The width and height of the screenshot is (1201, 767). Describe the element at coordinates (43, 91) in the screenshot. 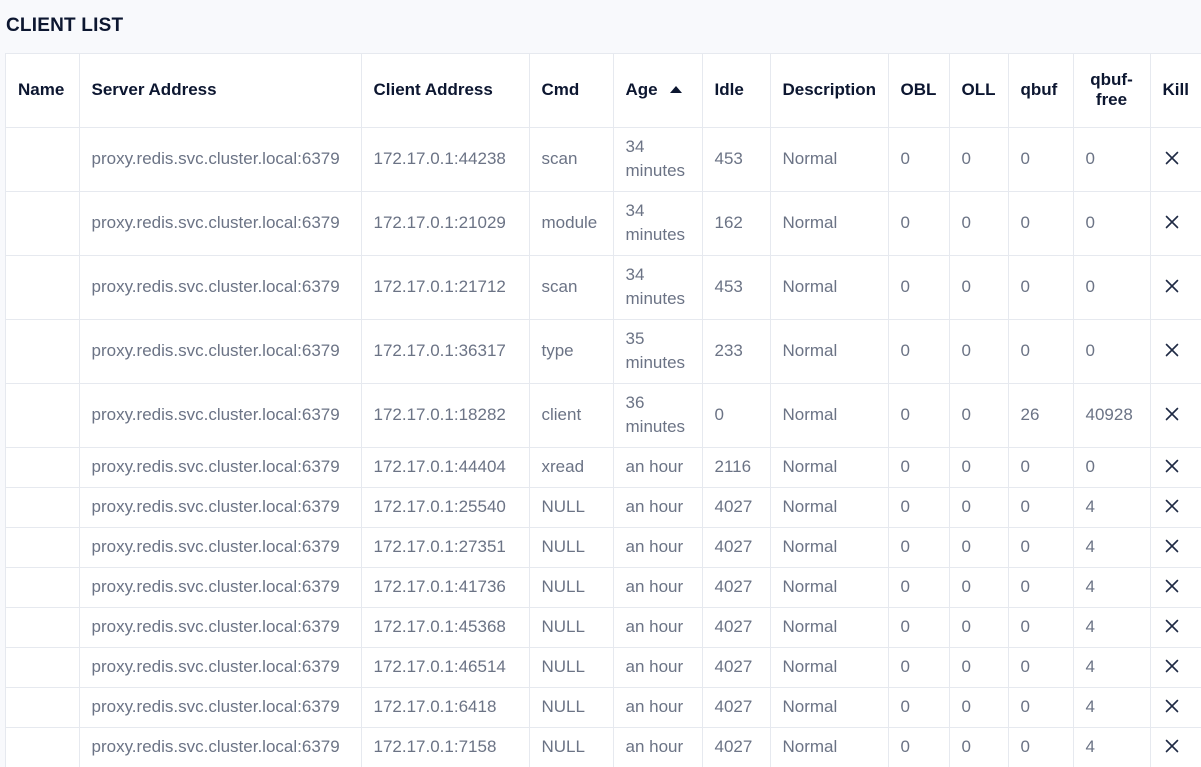

I see `column-header-name: Name` at that location.